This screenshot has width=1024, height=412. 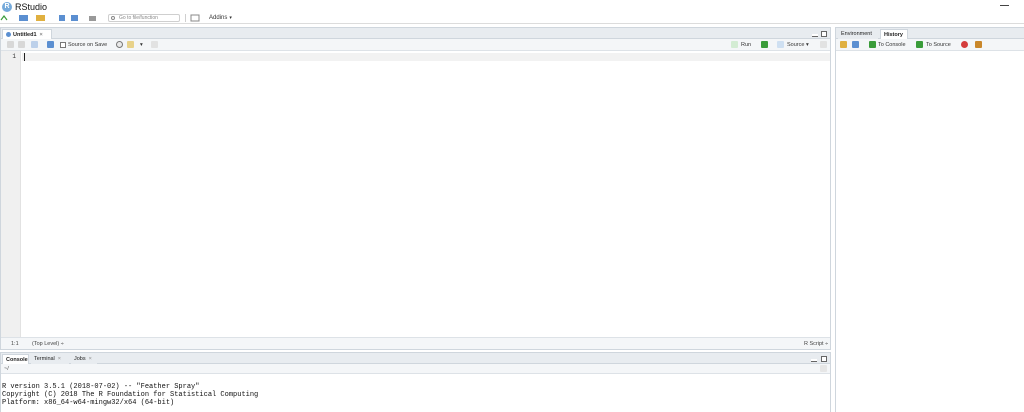 I want to click on tab-label: Untitled1, so click(x=25, y=35).